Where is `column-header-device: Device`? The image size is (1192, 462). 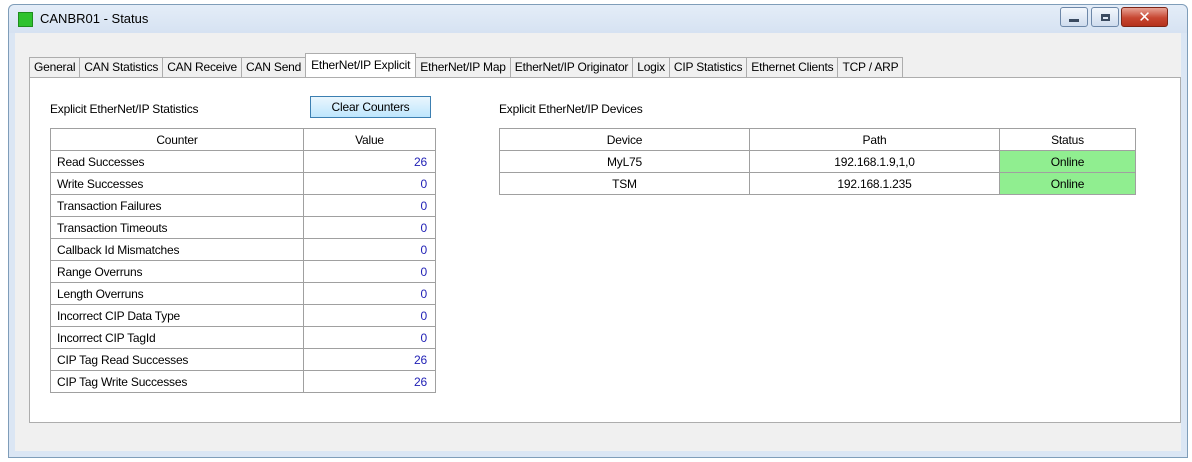
column-header-device: Device is located at coordinates (624, 139).